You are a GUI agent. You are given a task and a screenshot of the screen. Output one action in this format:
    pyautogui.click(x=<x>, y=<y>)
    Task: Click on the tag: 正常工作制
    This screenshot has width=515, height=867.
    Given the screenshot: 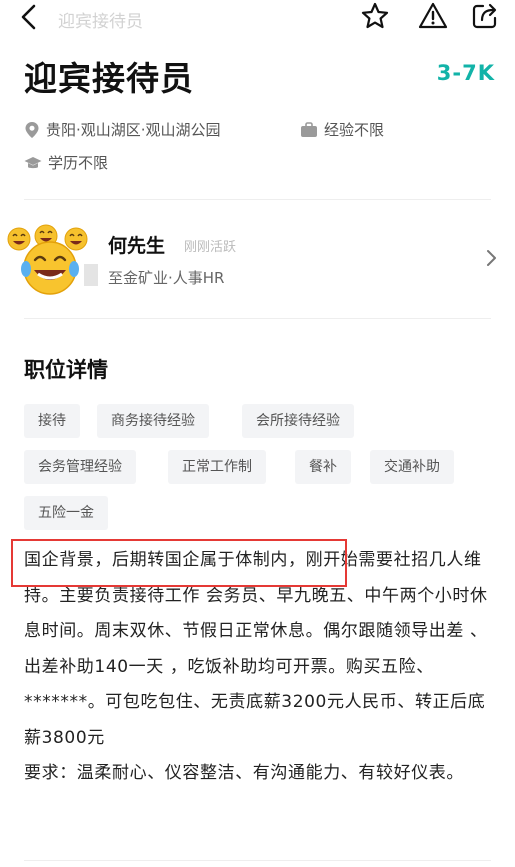 What is the action you would take?
    pyautogui.click(x=217, y=467)
    